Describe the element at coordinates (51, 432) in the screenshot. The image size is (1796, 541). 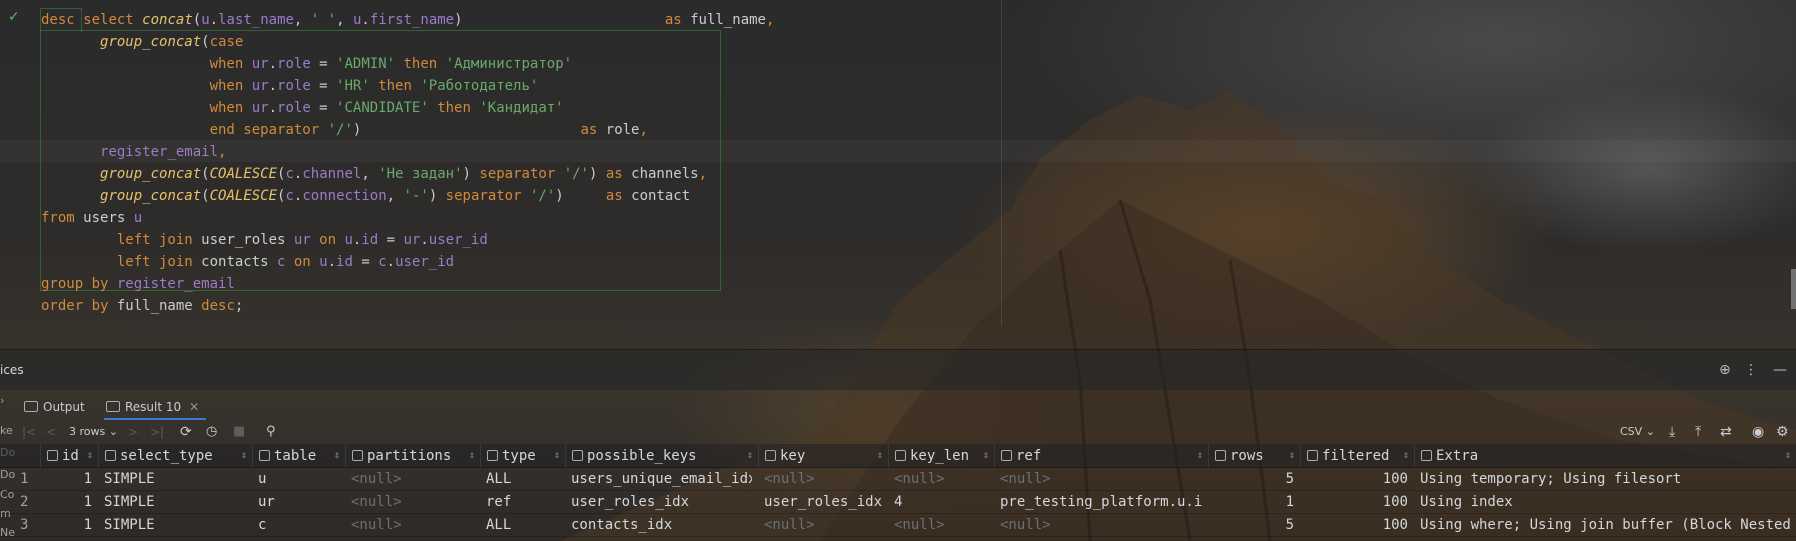
I see `prev-page-icon: <` at that location.